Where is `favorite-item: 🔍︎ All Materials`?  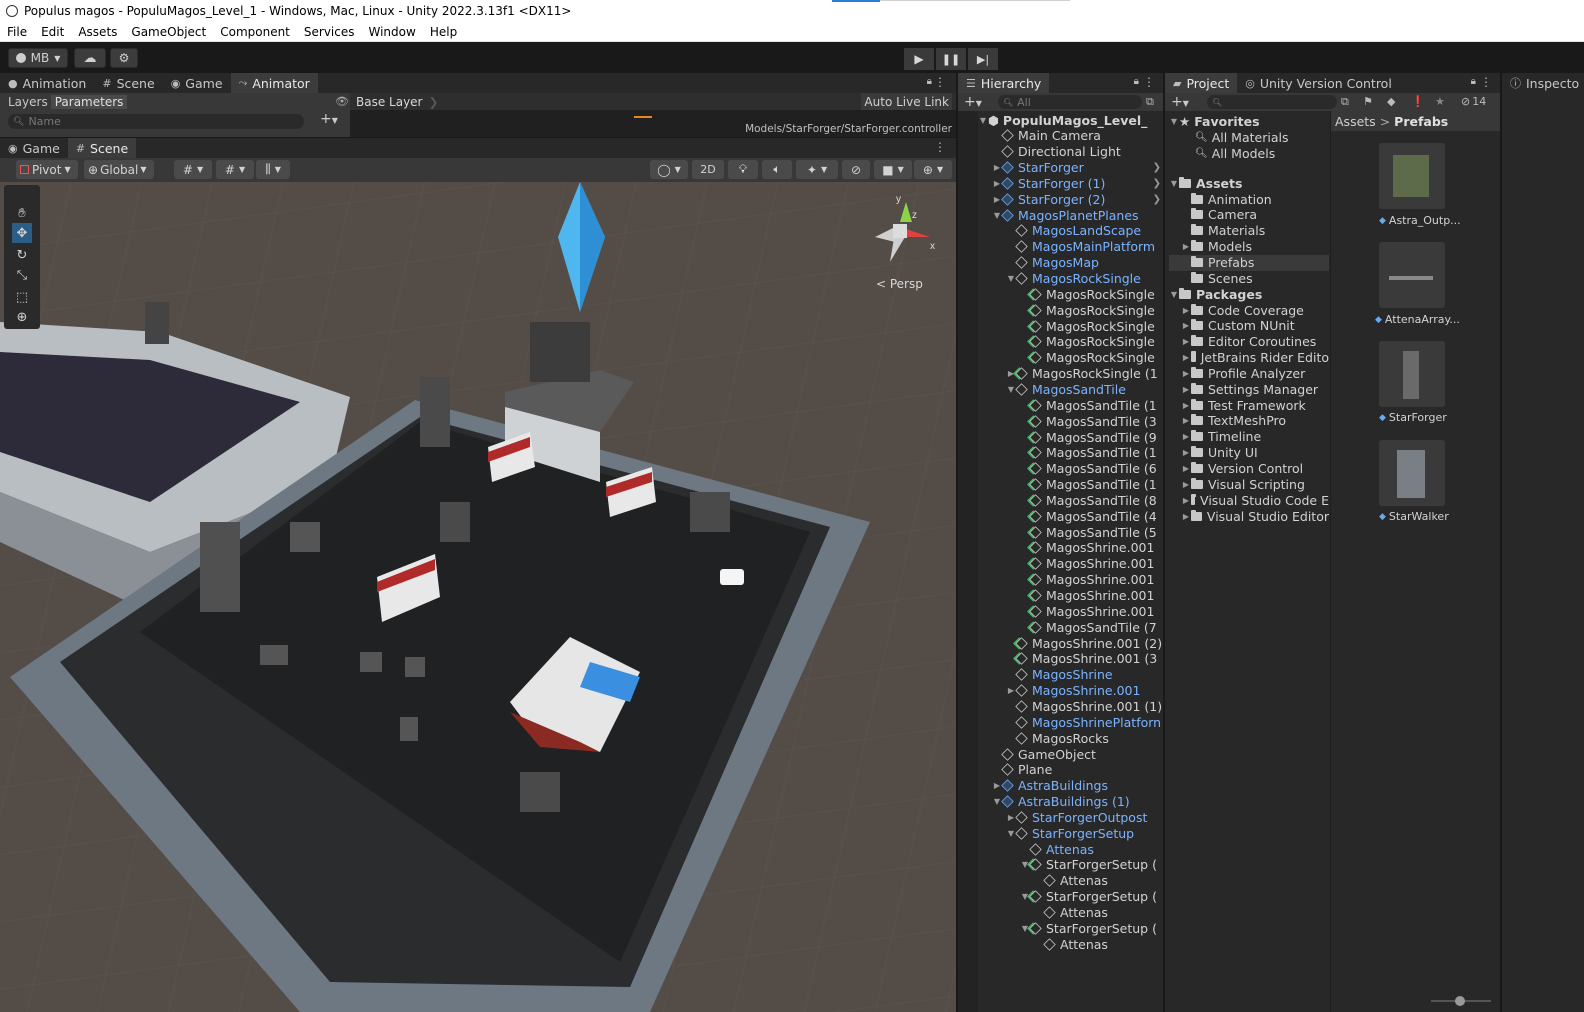 favorite-item: 🔍︎ All Materials is located at coordinates (1241, 137).